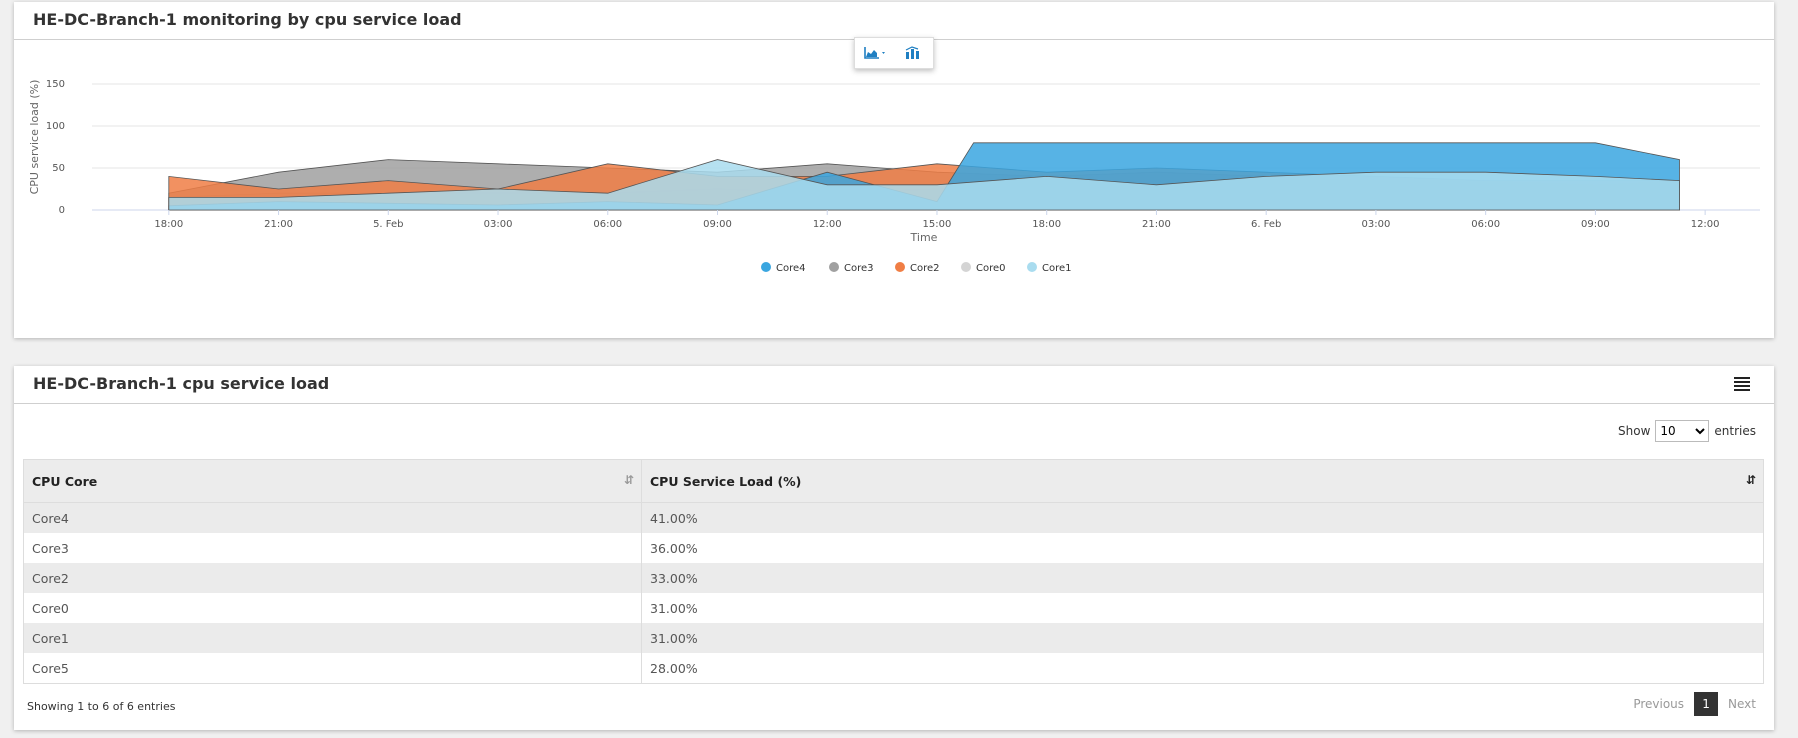  What do you see at coordinates (332, 481) in the screenshot?
I see `column-header-cpu-core: CPU Core ⇵` at bounding box center [332, 481].